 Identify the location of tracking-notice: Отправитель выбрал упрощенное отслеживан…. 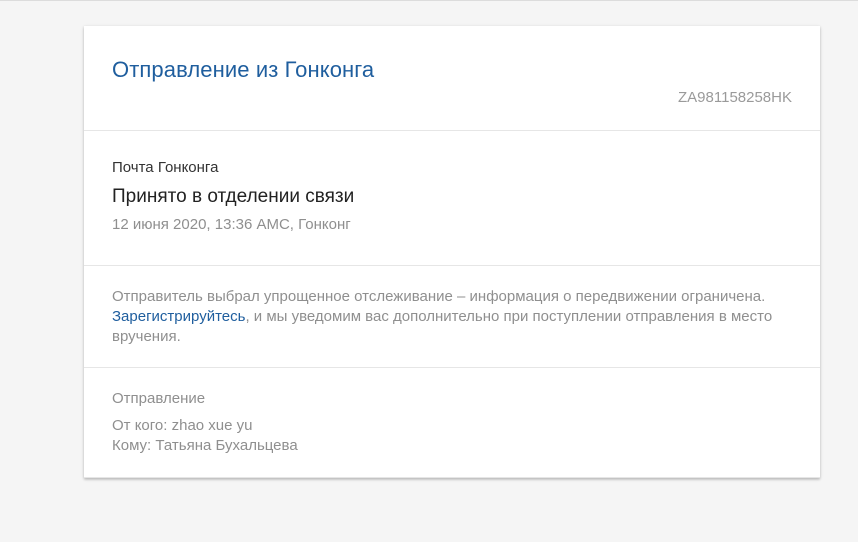
(452, 317).